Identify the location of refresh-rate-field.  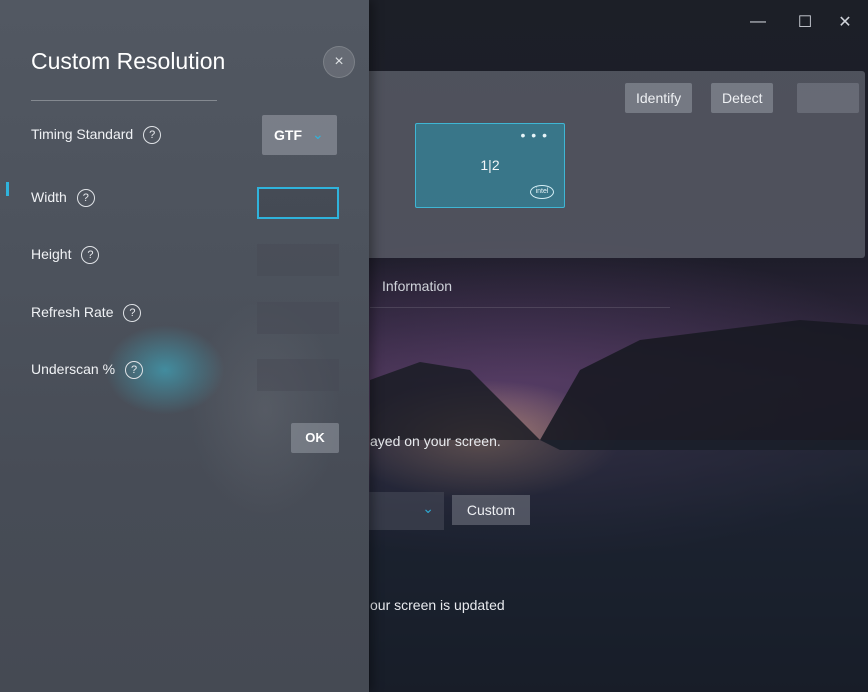
(298, 318).